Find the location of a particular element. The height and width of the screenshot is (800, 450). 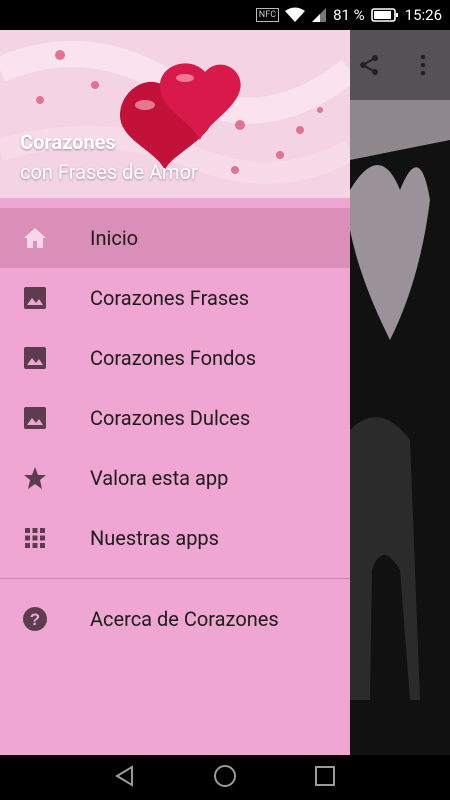

menu-item-label: Corazones Fondos is located at coordinates (173, 358).